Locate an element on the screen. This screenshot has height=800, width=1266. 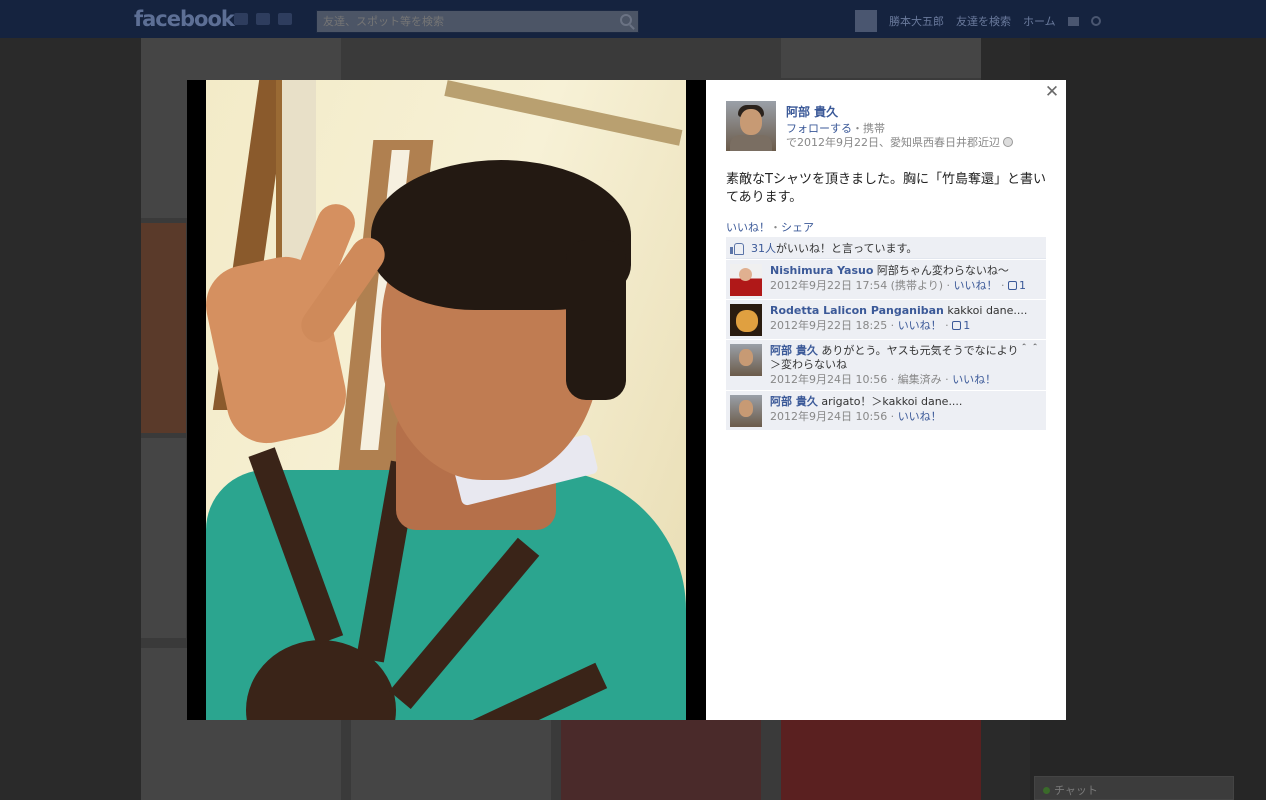
search-input is located at coordinates (464, 21).